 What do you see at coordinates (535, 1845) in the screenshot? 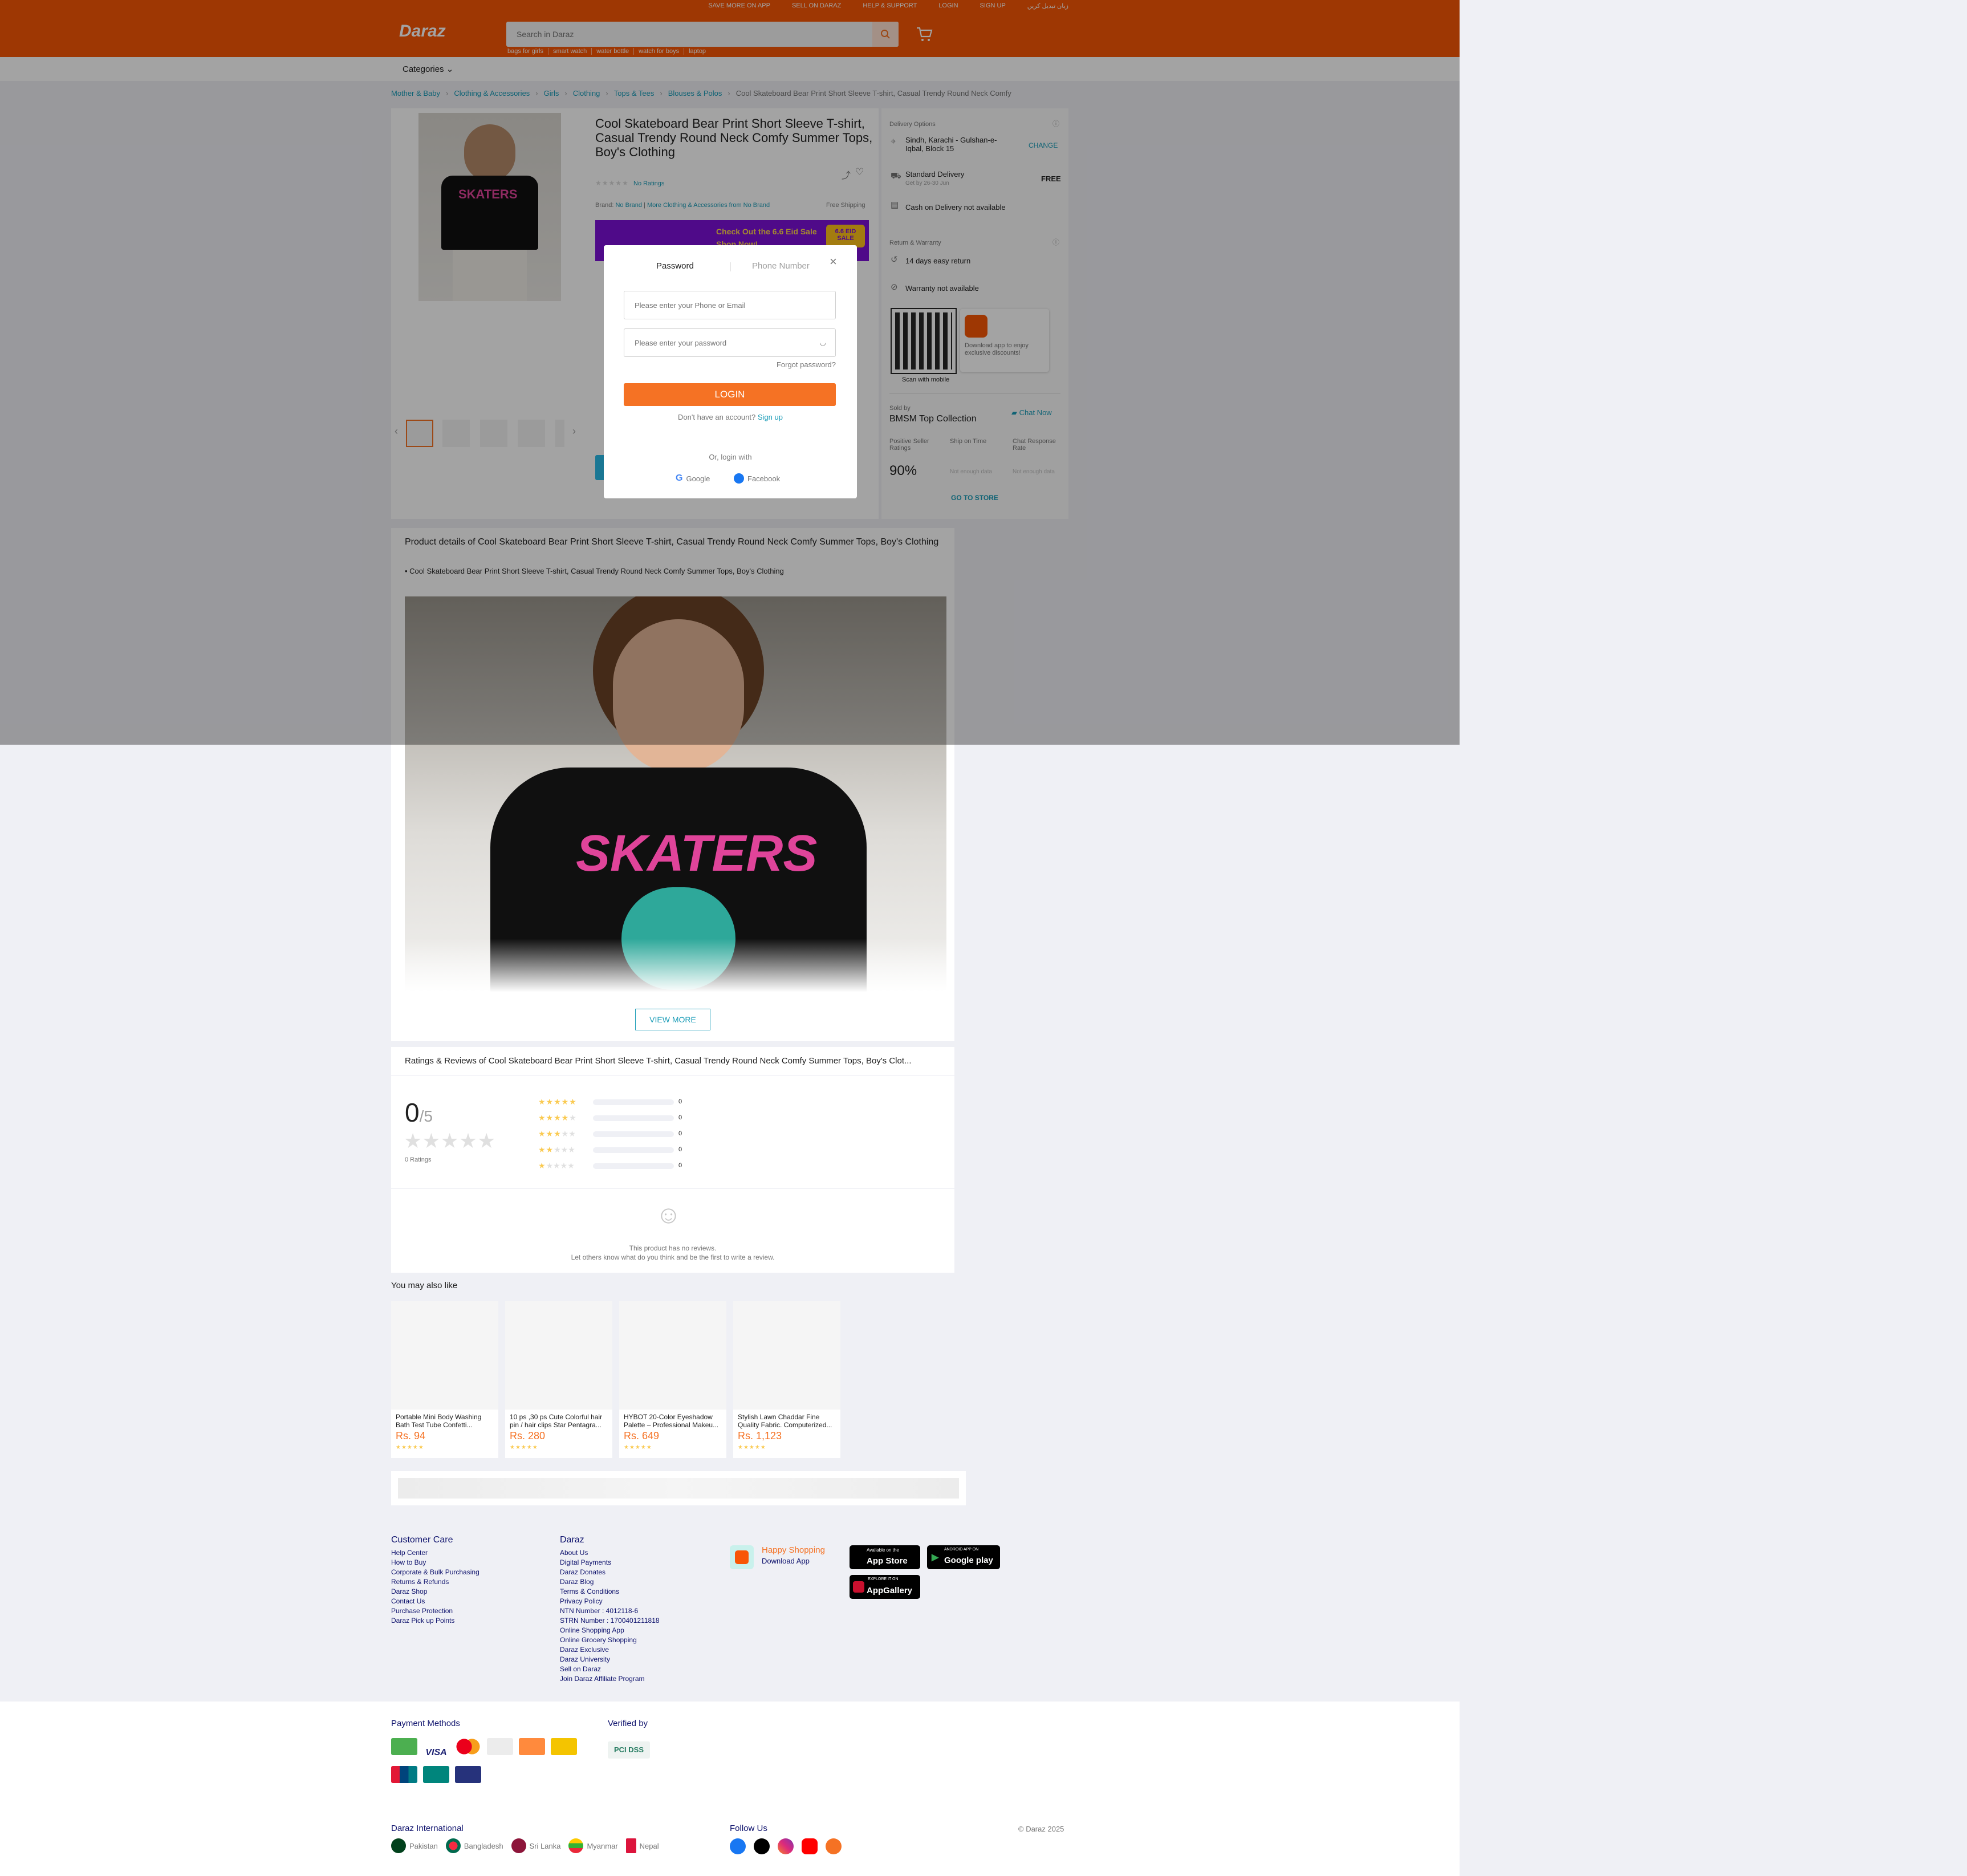
I see `country-sri-lanka: Sri Lanka` at bounding box center [535, 1845].